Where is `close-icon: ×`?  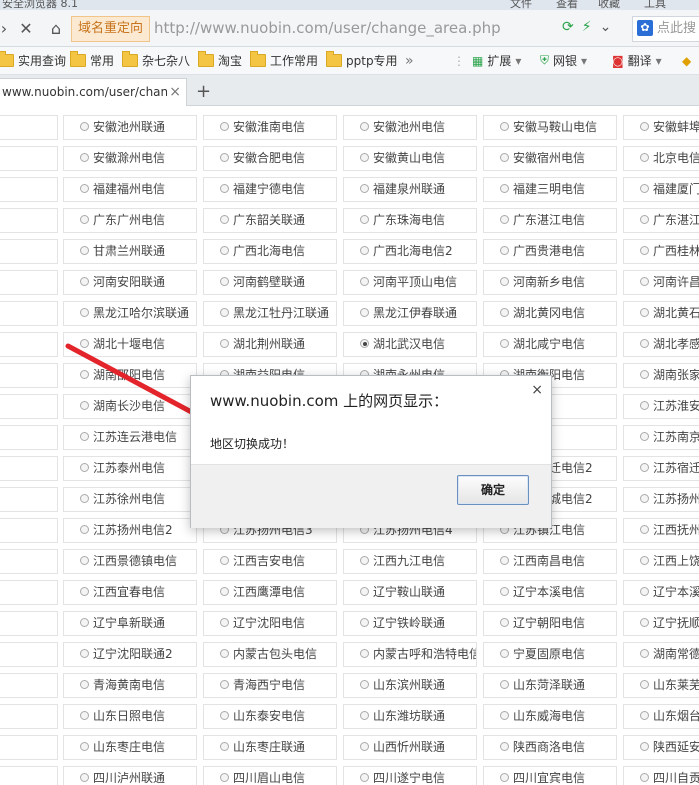
close-icon: × is located at coordinates (537, 390).